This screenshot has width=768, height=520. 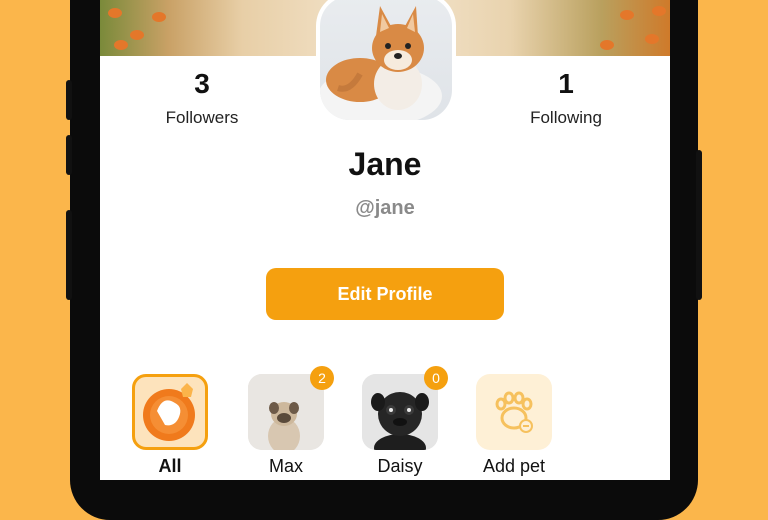 What do you see at coordinates (385, 208) in the screenshot?
I see `profile-handle: @jane` at bounding box center [385, 208].